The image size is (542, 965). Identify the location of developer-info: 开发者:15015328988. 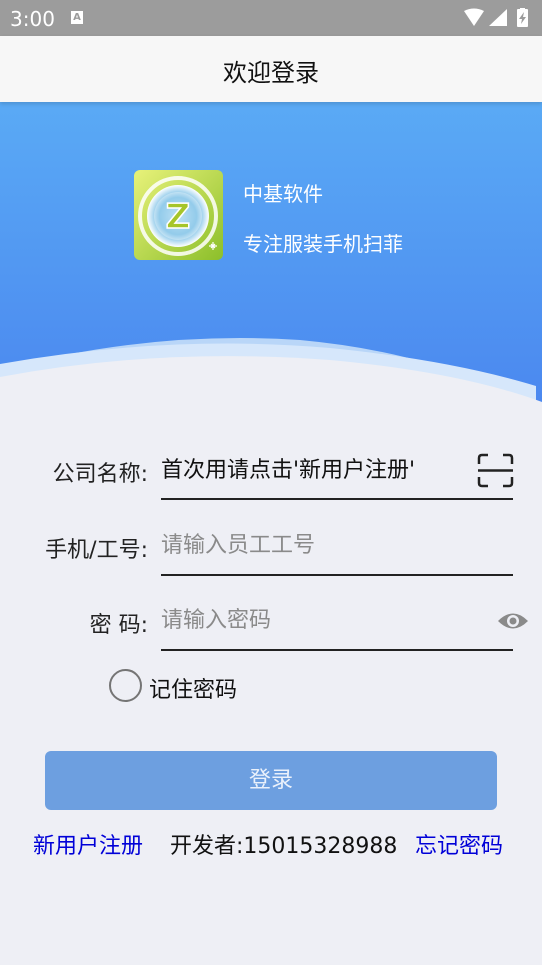
(284, 846).